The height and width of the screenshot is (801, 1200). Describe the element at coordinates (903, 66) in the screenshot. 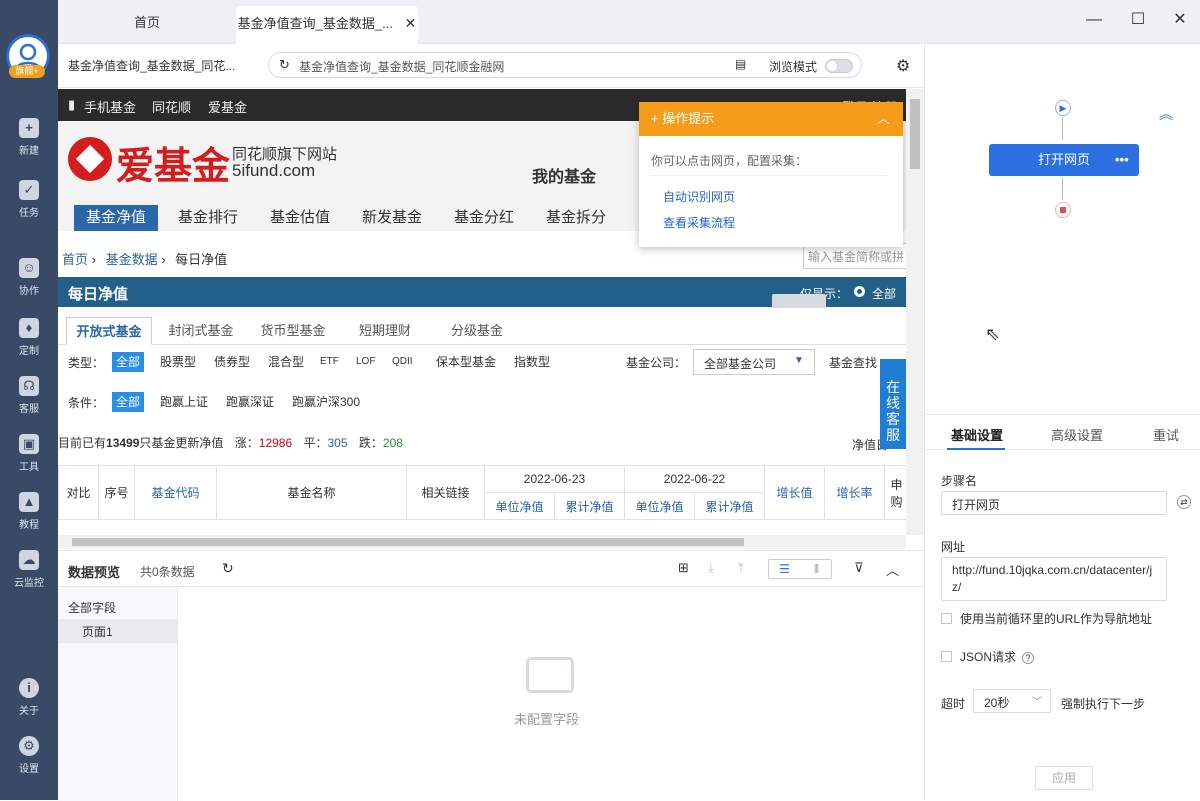

I see `settings-gear-icon: ⚙` at that location.